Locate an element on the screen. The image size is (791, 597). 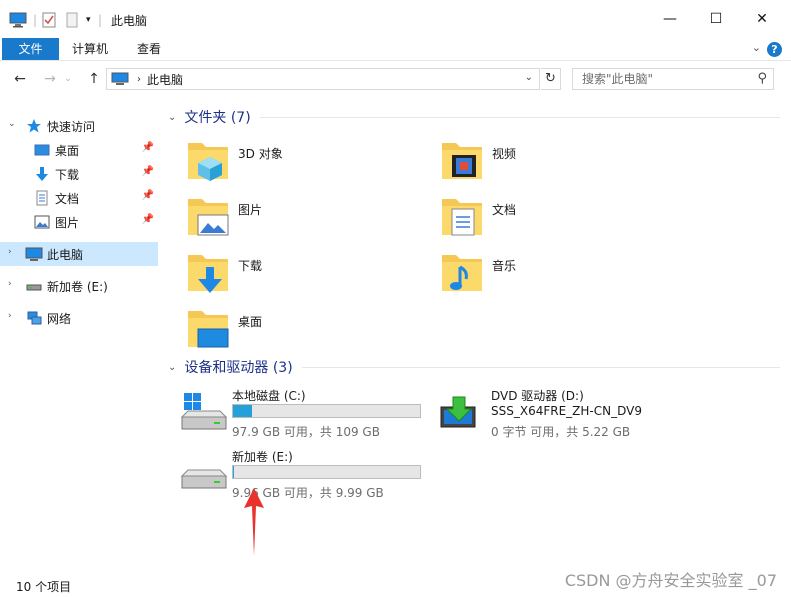
computer-icon is located at coordinates (18, 20).